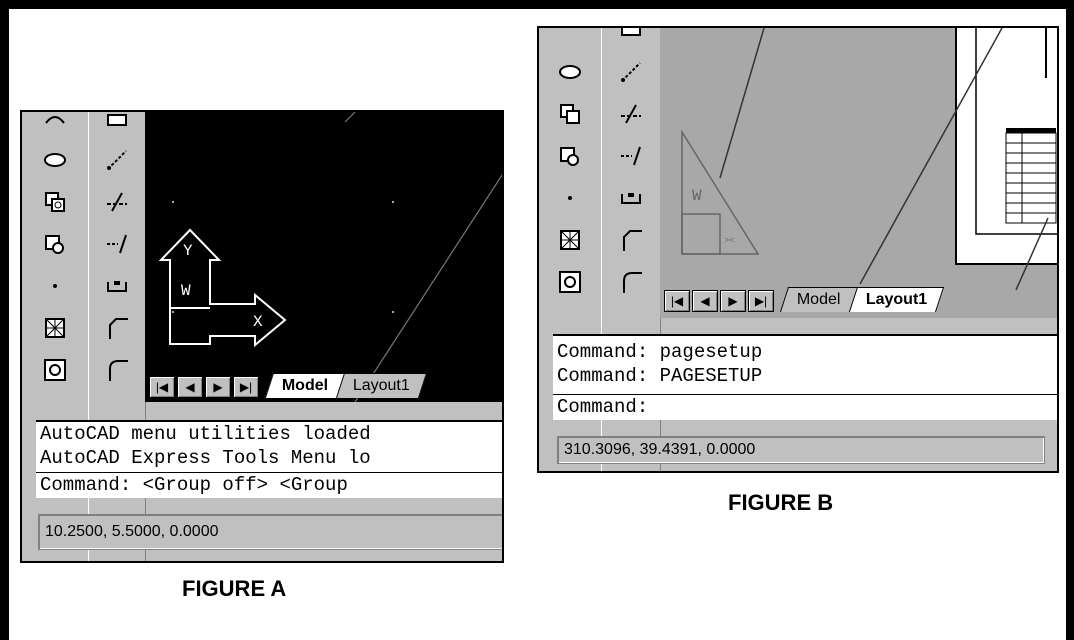  Describe the element at coordinates (188, 251) in the screenshot. I see `svg-text: Y` at that location.